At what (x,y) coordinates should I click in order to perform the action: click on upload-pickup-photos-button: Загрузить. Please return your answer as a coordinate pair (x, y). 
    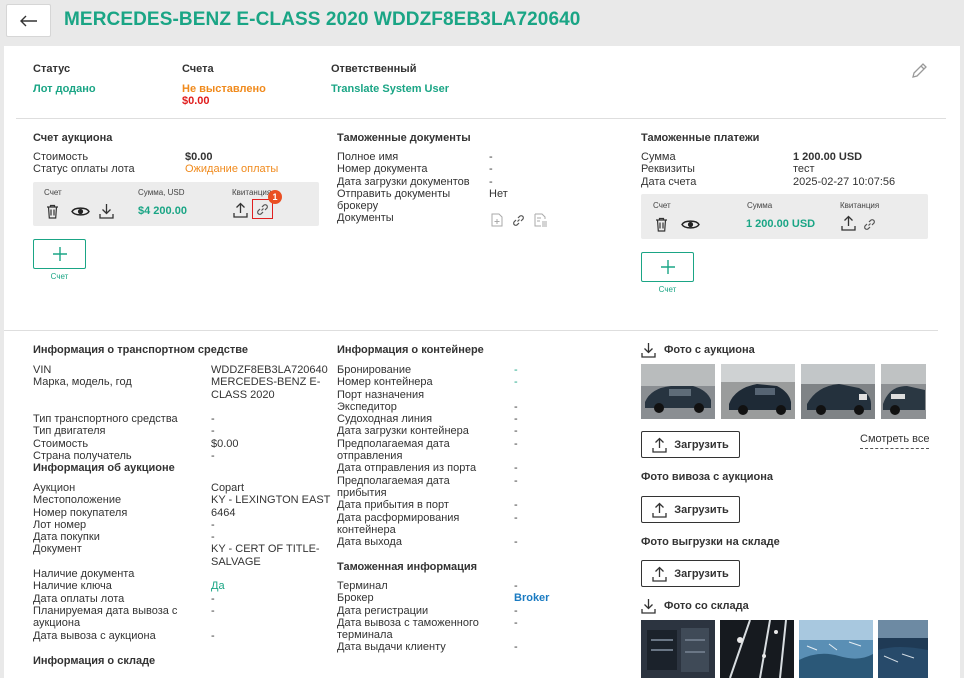
    Looking at the image, I should click on (690, 509).